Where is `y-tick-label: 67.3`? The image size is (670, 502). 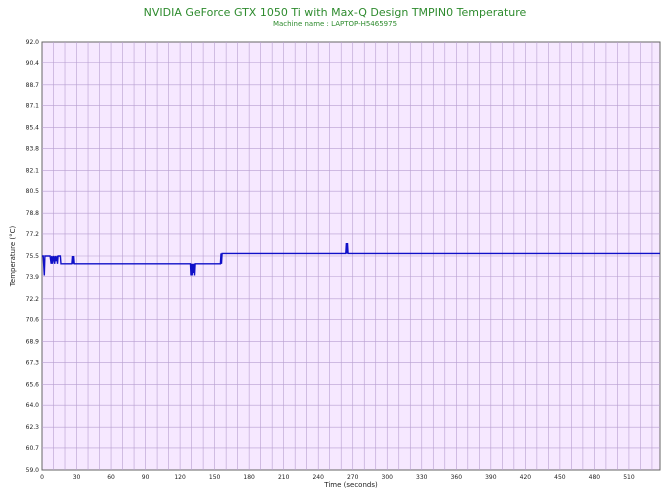
y-tick-label: 67.3 is located at coordinates (33, 362).